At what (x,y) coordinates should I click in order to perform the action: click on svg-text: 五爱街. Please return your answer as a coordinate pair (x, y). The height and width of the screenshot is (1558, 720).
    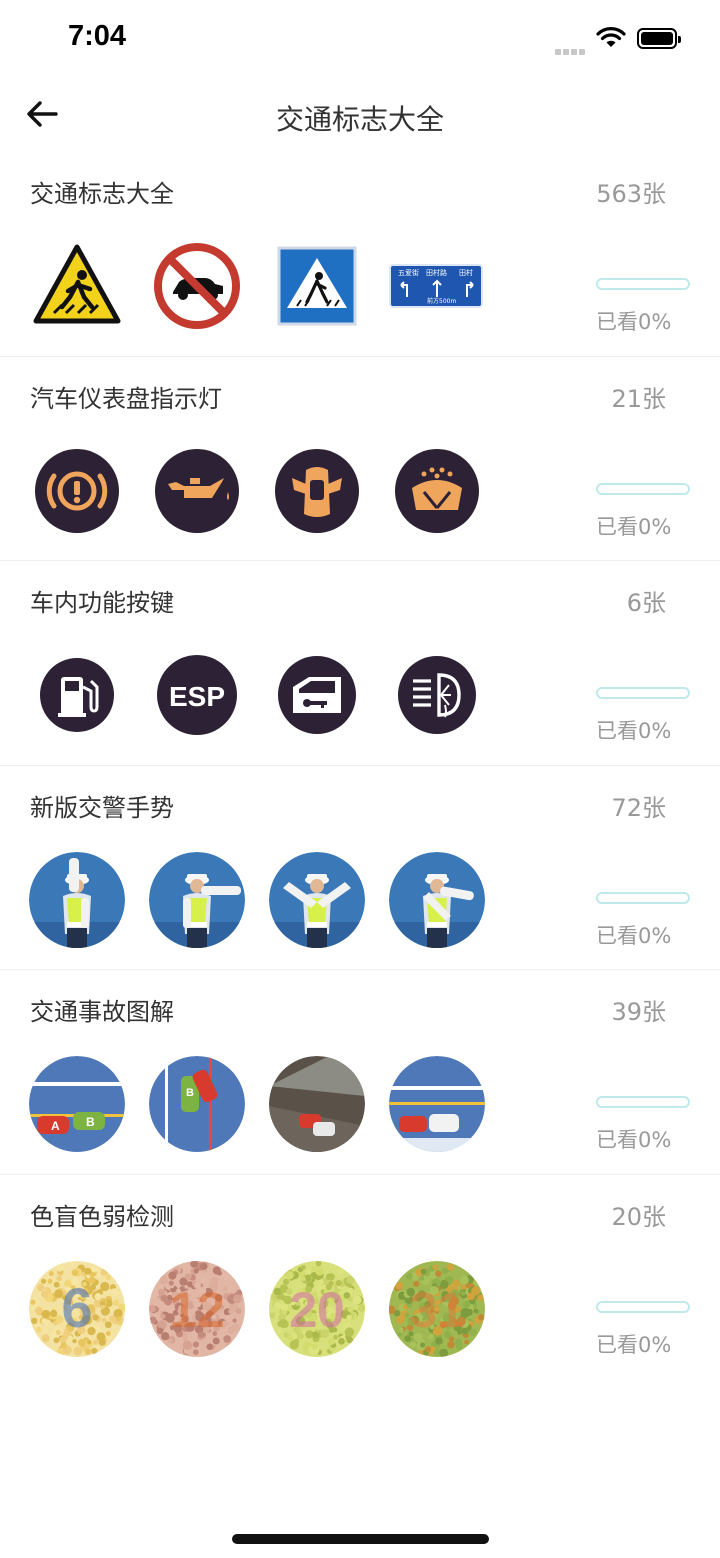
    Looking at the image, I should click on (408, 272).